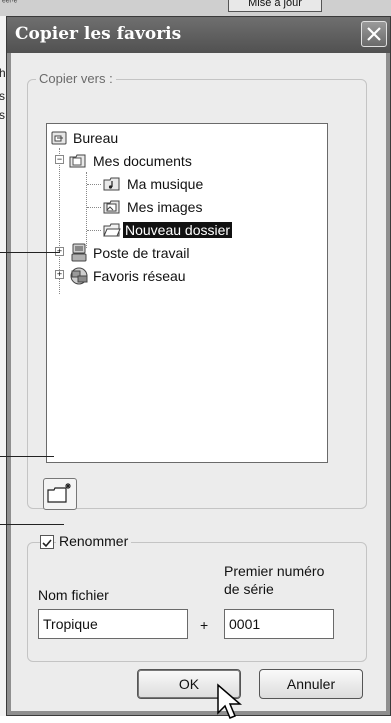  I want to click on title-bar: Copier les favoris, so click(198, 35).